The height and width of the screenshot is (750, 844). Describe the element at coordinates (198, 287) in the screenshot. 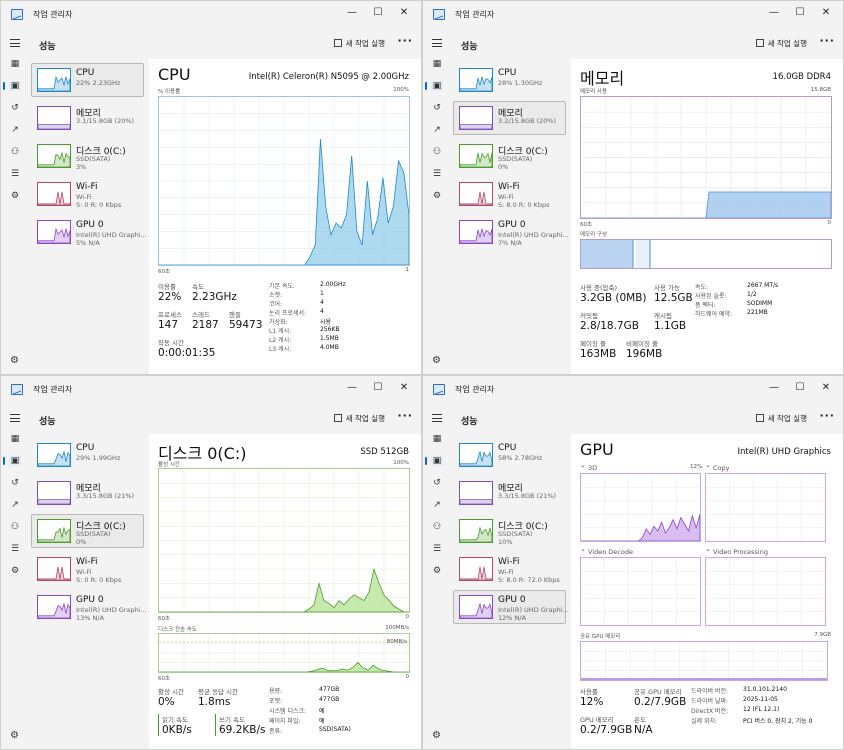

I see `stat-label: 속도` at that location.